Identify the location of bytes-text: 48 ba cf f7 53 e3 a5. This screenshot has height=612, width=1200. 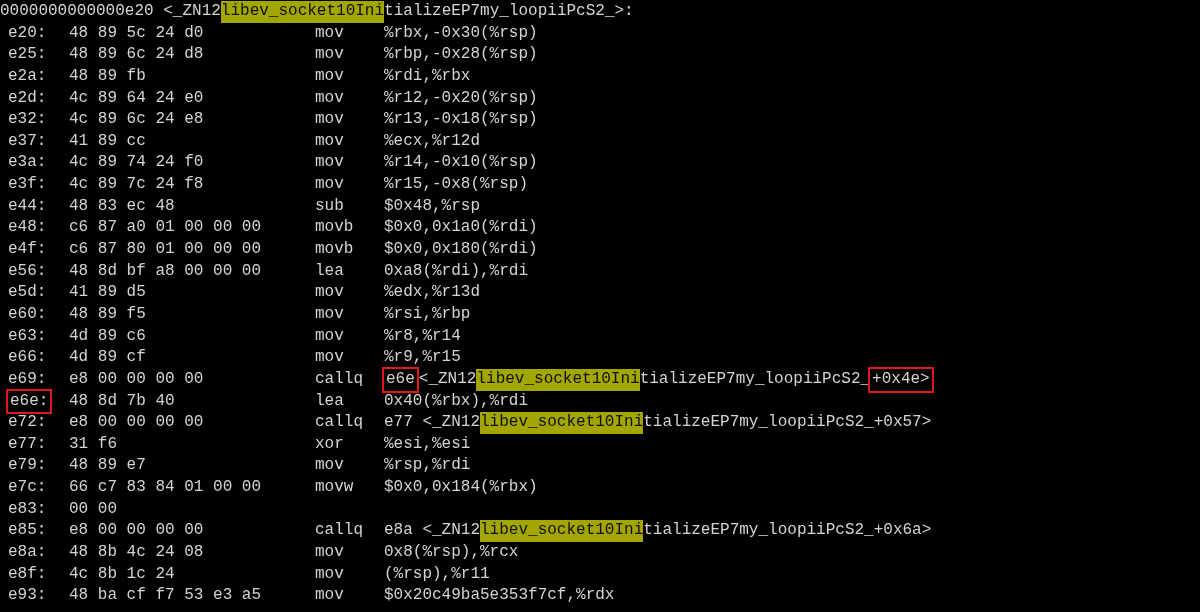
(165, 595).